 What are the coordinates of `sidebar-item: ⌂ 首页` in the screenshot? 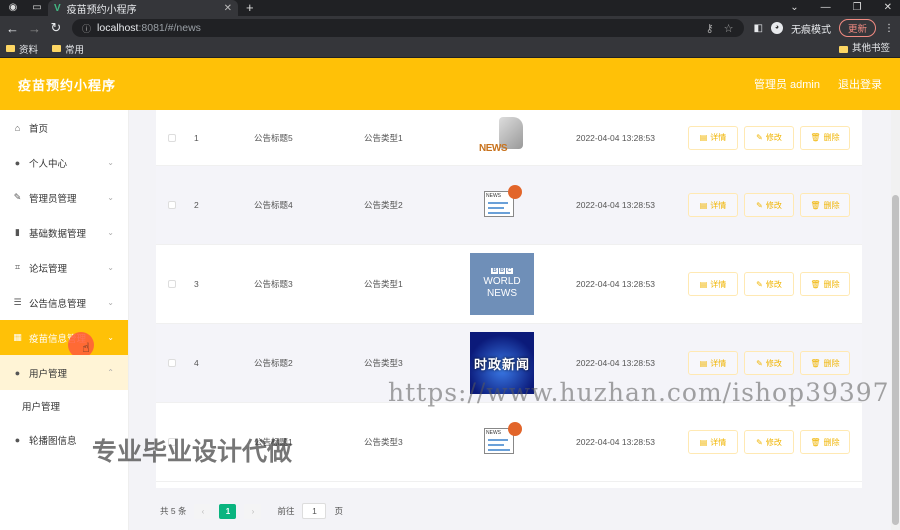 It's located at (64, 127).